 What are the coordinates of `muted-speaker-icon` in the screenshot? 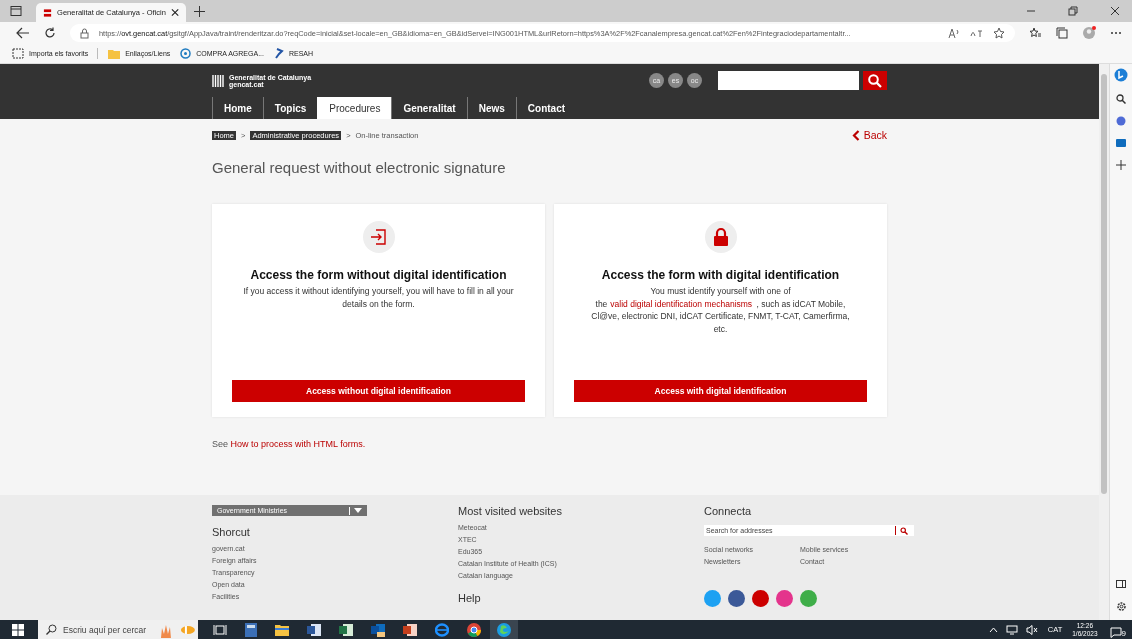 It's located at (1031, 629).